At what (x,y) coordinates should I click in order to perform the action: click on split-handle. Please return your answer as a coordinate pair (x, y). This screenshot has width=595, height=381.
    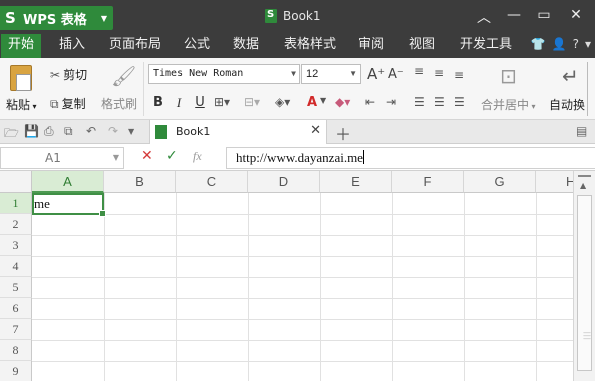
    Looking at the image, I should click on (584, 176).